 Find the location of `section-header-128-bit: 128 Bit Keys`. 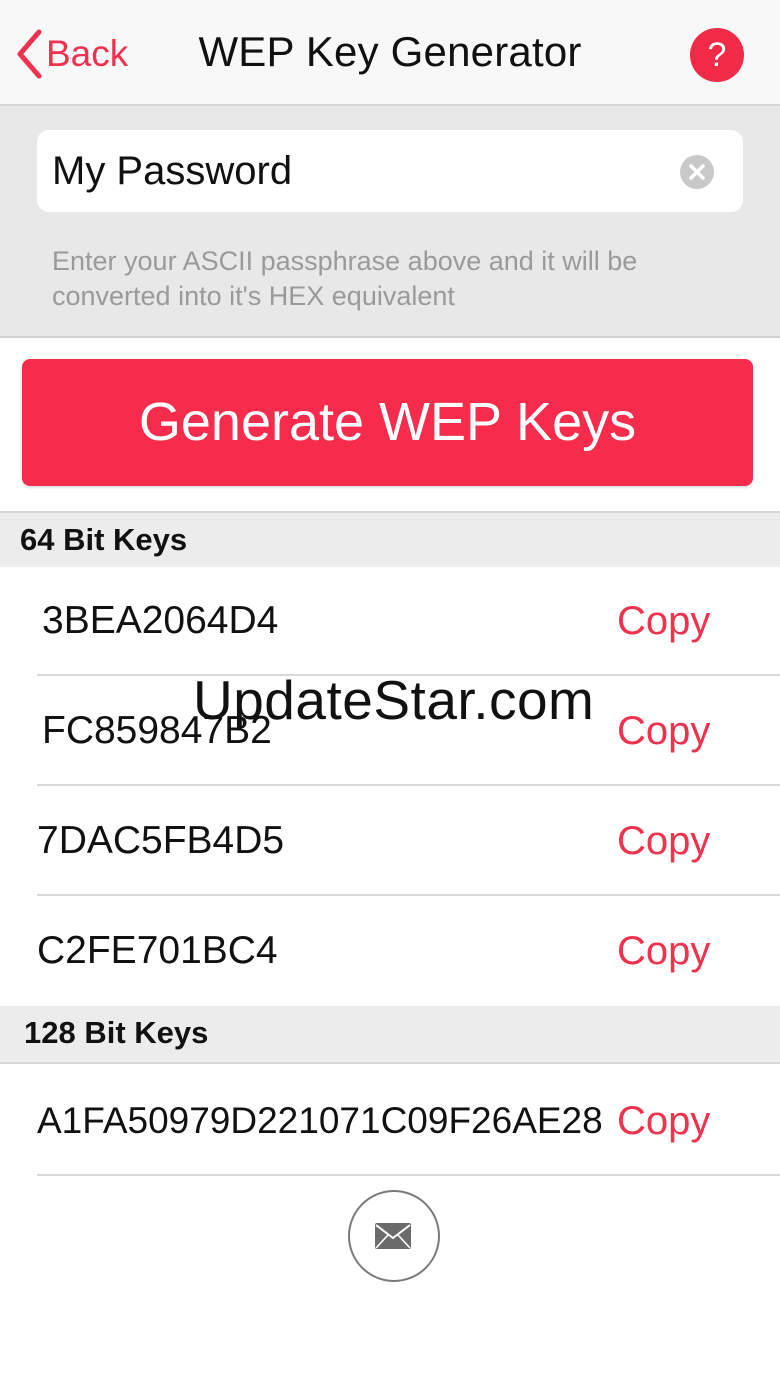

section-header-128-bit: 128 Bit Keys is located at coordinates (390, 1035).